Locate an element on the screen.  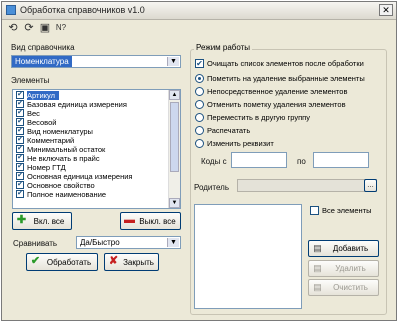
list-item: ✔ Базовая единица измерения is located at coordinates (91, 104).